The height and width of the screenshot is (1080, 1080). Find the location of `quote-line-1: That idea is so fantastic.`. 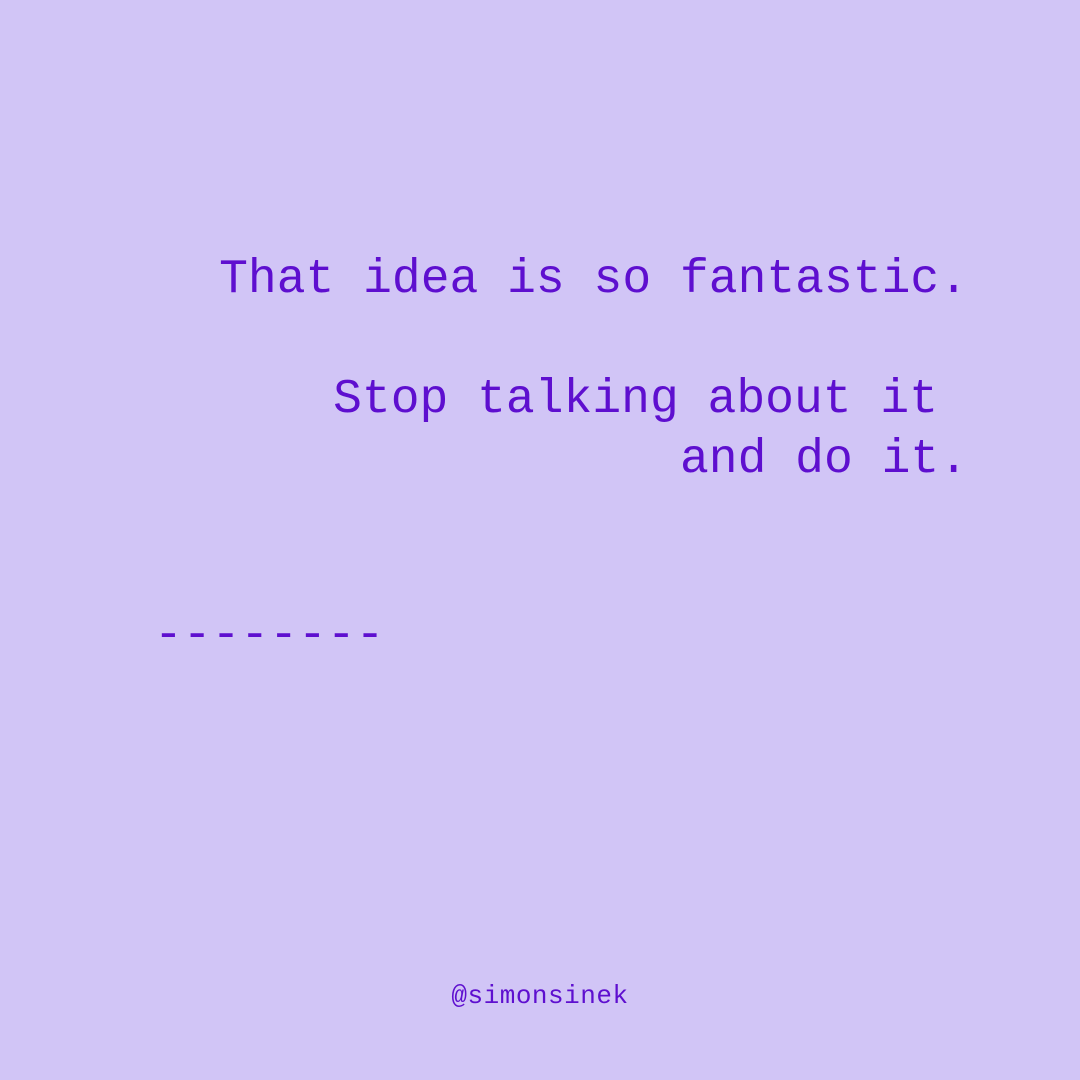

quote-line-1: That idea is so fantastic. is located at coordinates (593, 280).